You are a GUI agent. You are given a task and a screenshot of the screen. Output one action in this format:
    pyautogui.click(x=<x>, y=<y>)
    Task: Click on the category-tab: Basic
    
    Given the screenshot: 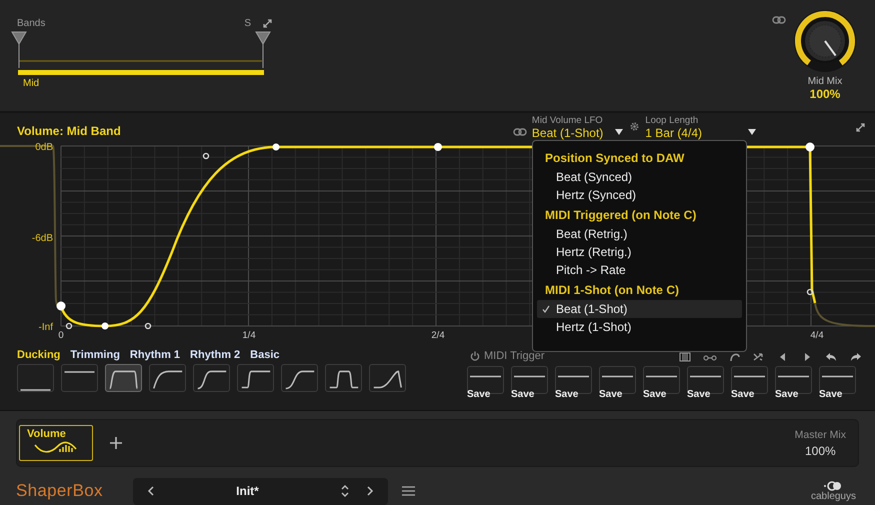 What is the action you would take?
    pyautogui.click(x=265, y=355)
    